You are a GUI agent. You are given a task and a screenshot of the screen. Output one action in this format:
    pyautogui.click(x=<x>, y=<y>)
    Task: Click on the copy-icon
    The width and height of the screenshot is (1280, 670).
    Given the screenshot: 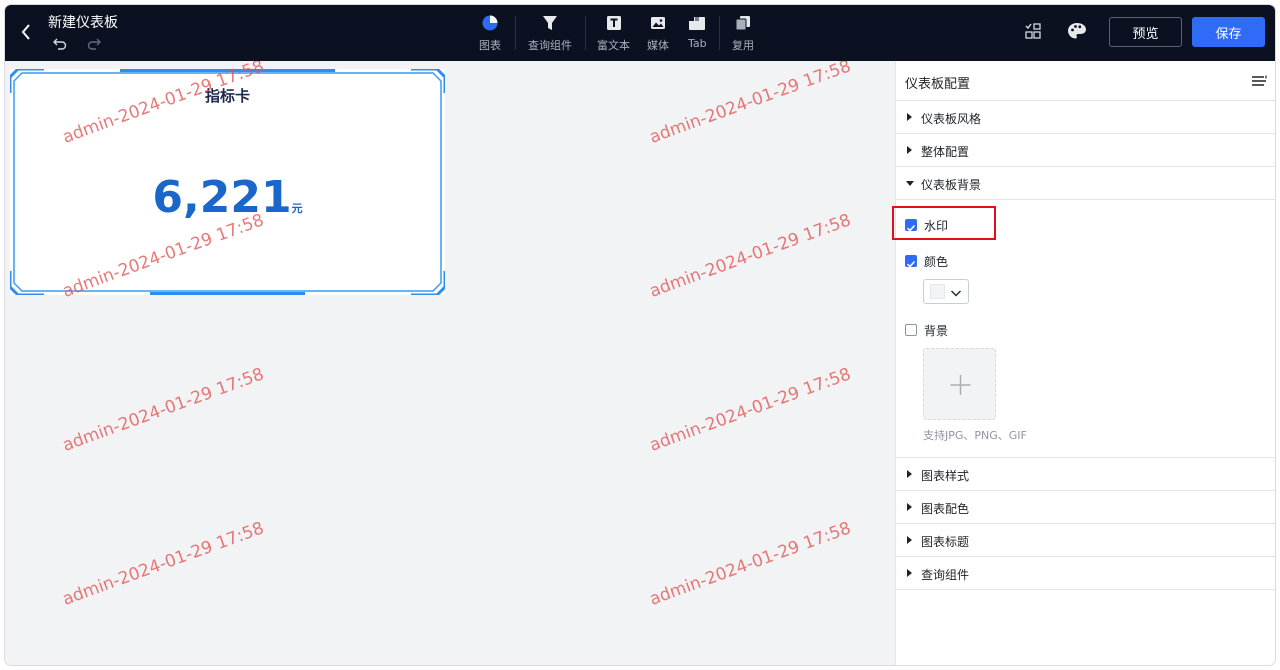 What is the action you would take?
    pyautogui.click(x=743, y=23)
    